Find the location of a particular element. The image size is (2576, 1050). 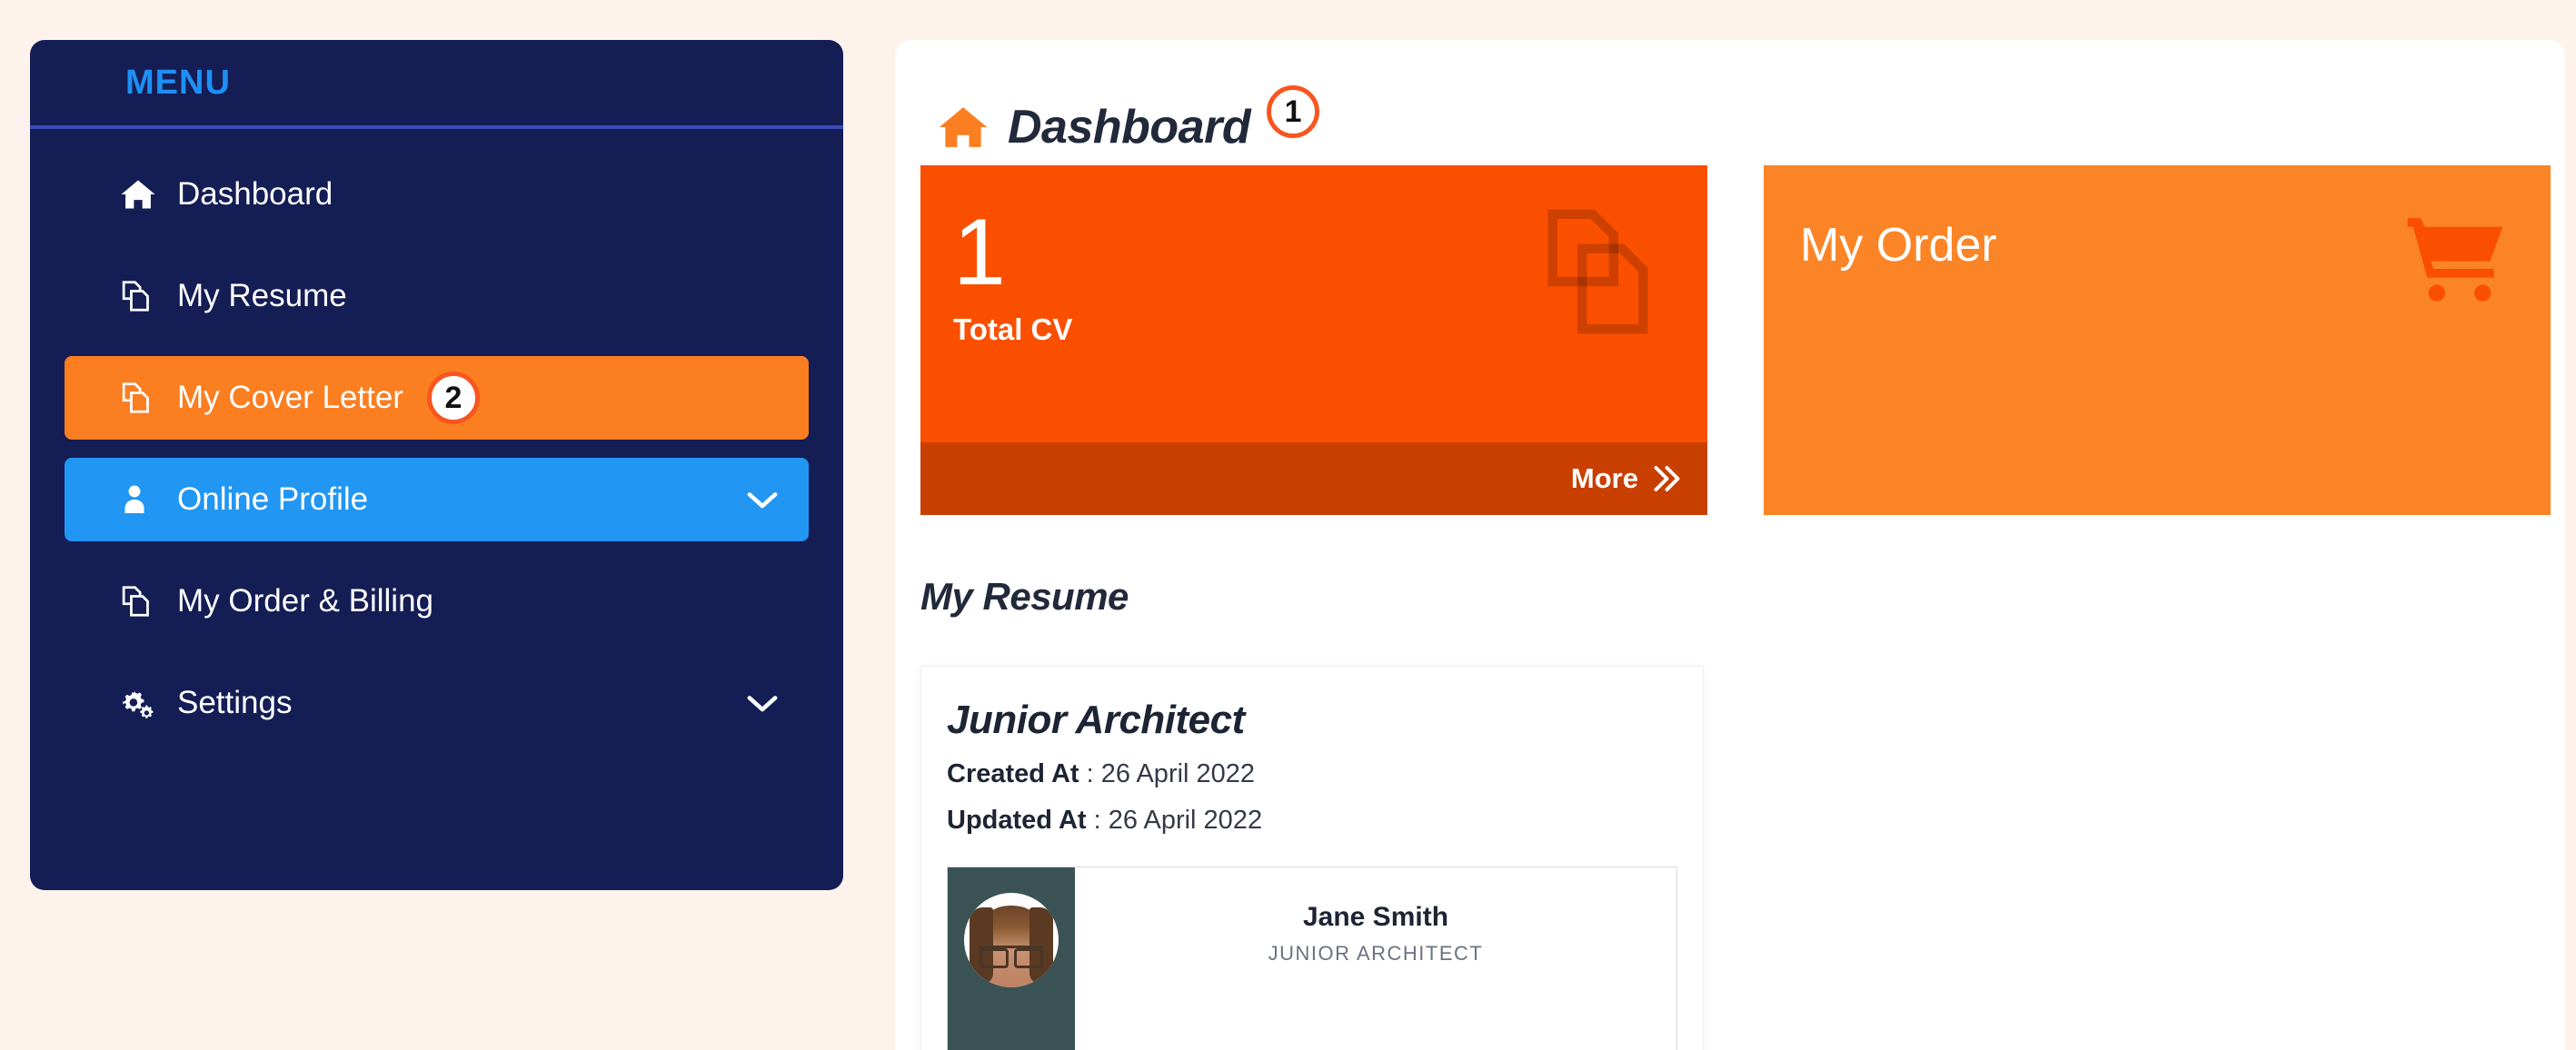

sidebar-item-my-cover-letter: My Cover Letter 2 is located at coordinates (437, 398).